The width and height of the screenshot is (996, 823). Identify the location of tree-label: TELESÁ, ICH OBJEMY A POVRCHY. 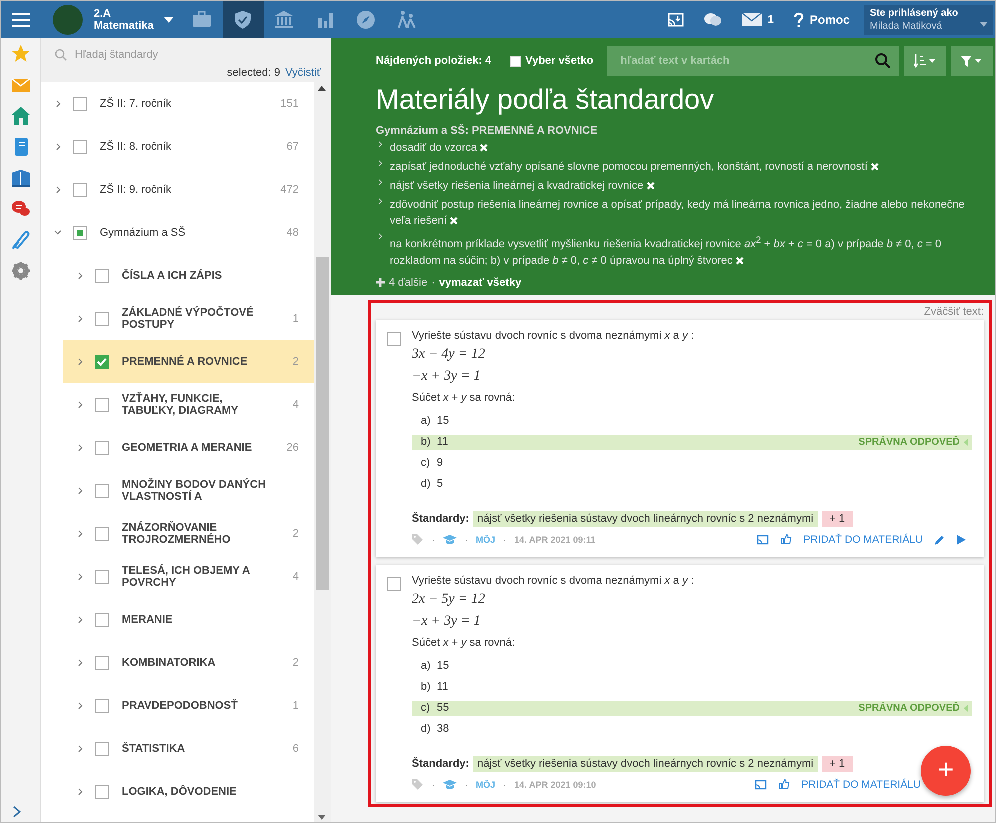
(207, 576).